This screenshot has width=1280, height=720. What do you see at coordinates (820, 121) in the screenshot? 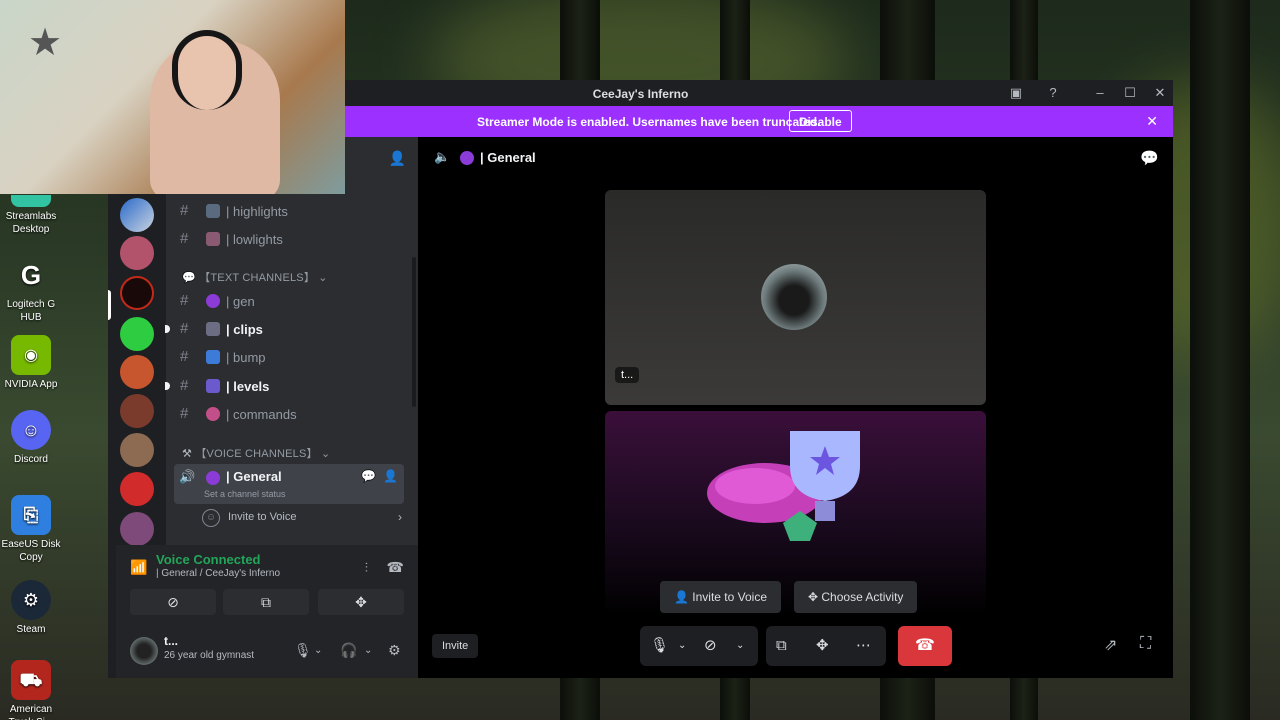
I see `disable-streamer-button: Disable` at bounding box center [820, 121].